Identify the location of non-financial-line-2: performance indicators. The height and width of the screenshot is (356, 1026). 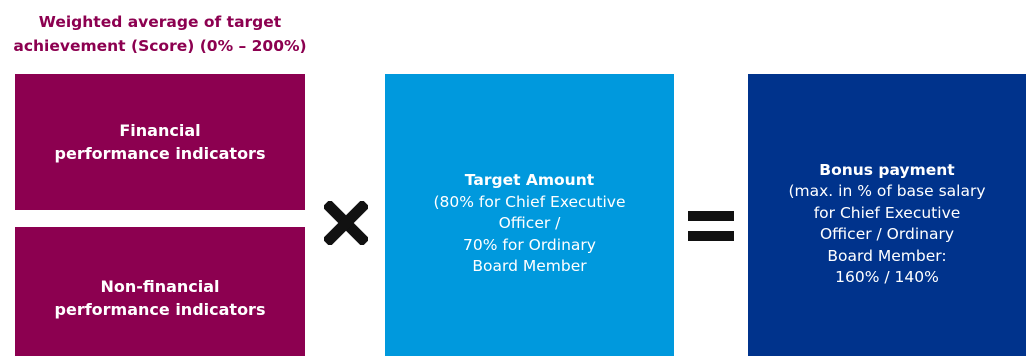
(160, 309).